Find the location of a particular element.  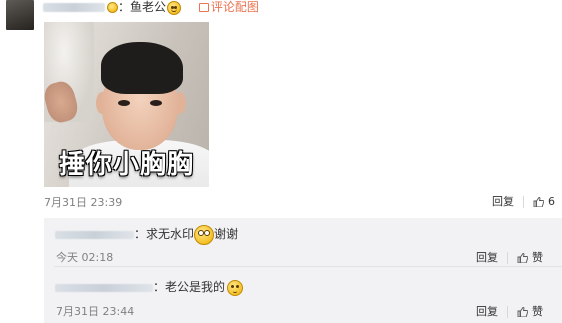

comment-image-link: 评论配图 is located at coordinates (228, 7).